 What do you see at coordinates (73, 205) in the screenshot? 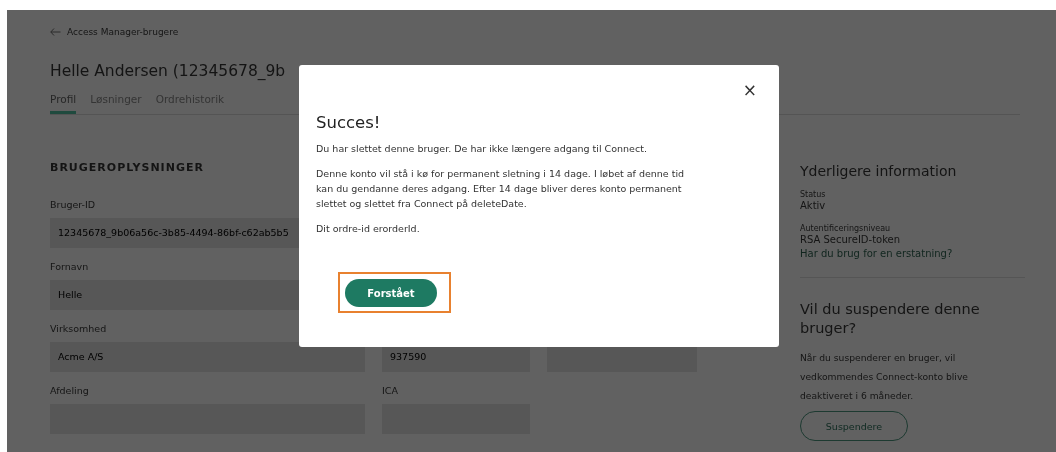
I see `field-label: Bruger-ID` at bounding box center [73, 205].